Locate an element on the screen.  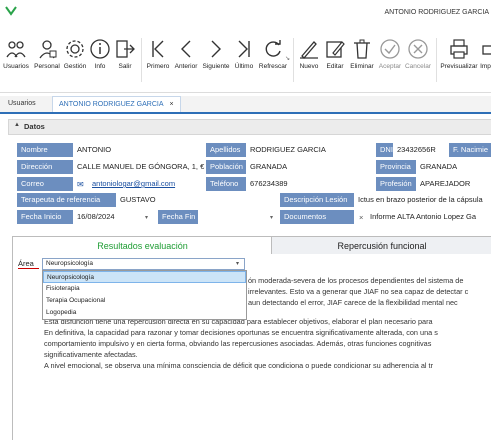
fecha-nacimiento-label: F. Nacimie is located at coordinates (470, 150).